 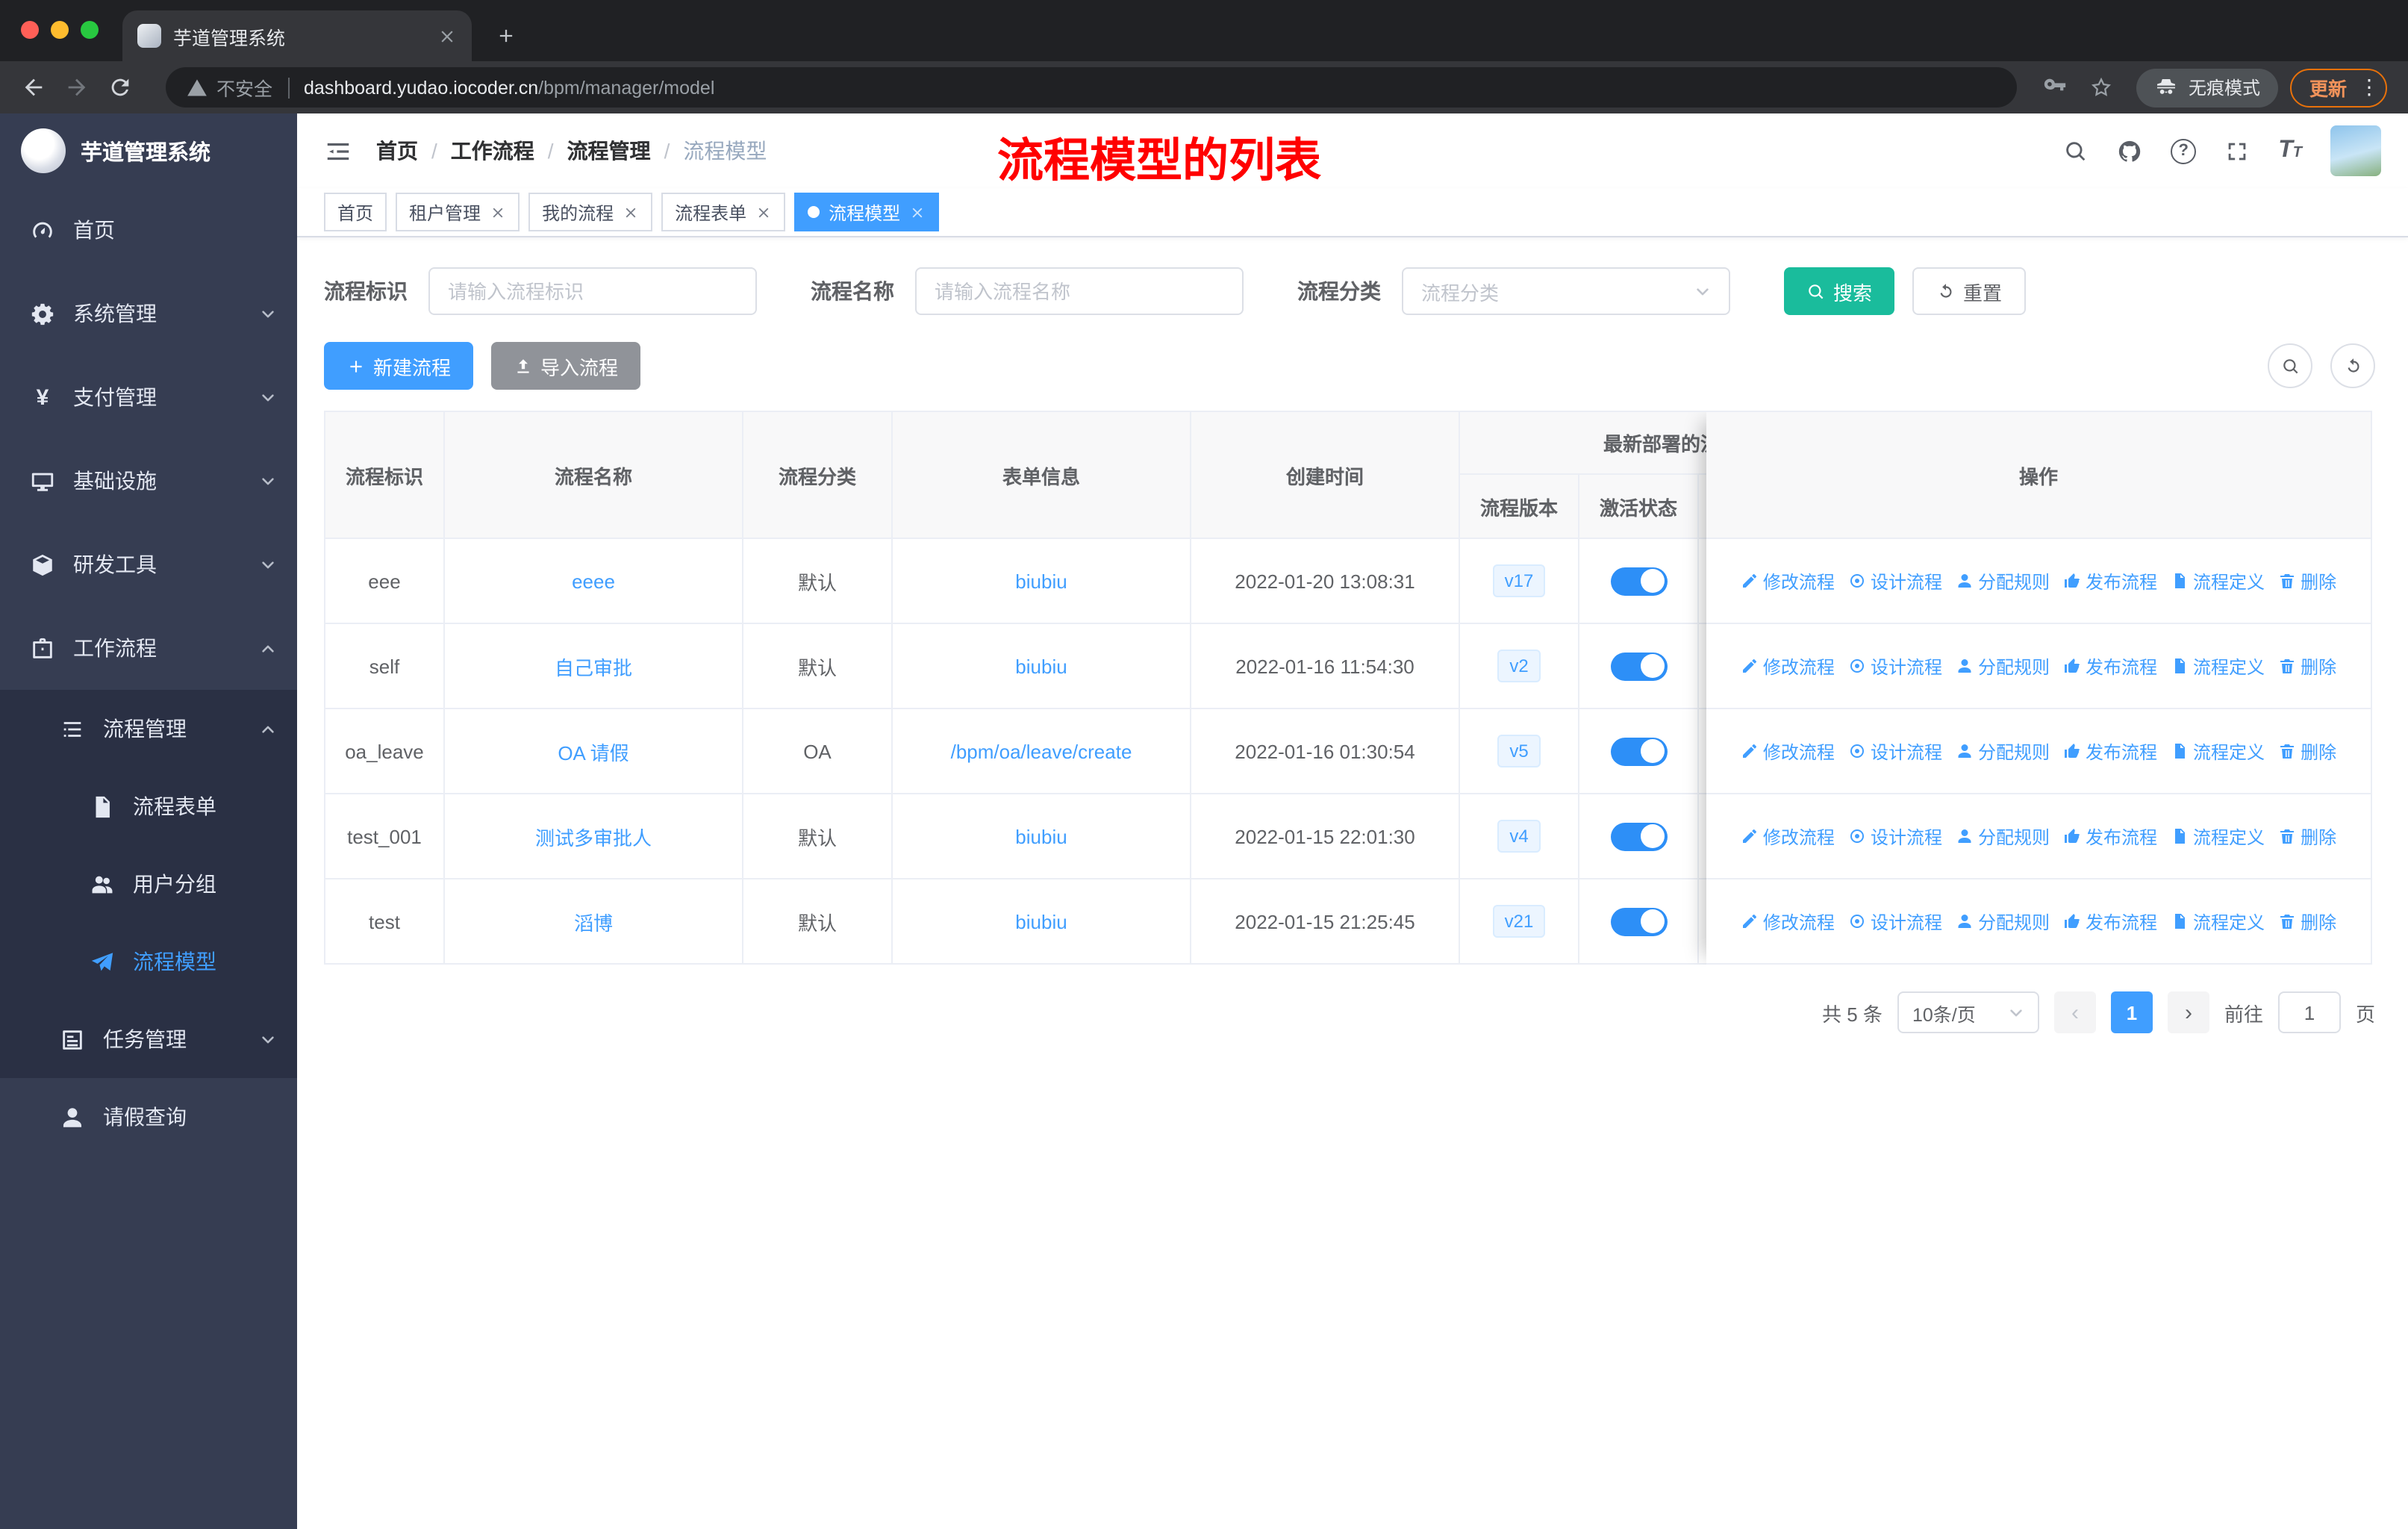 I want to click on window-close-button, so click(x=30, y=30).